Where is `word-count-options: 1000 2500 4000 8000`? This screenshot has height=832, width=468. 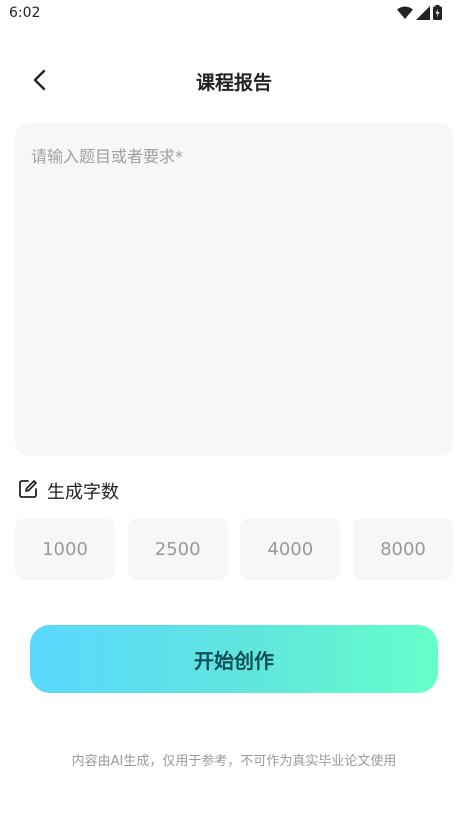 word-count-options: 1000 2500 4000 8000 is located at coordinates (234, 549).